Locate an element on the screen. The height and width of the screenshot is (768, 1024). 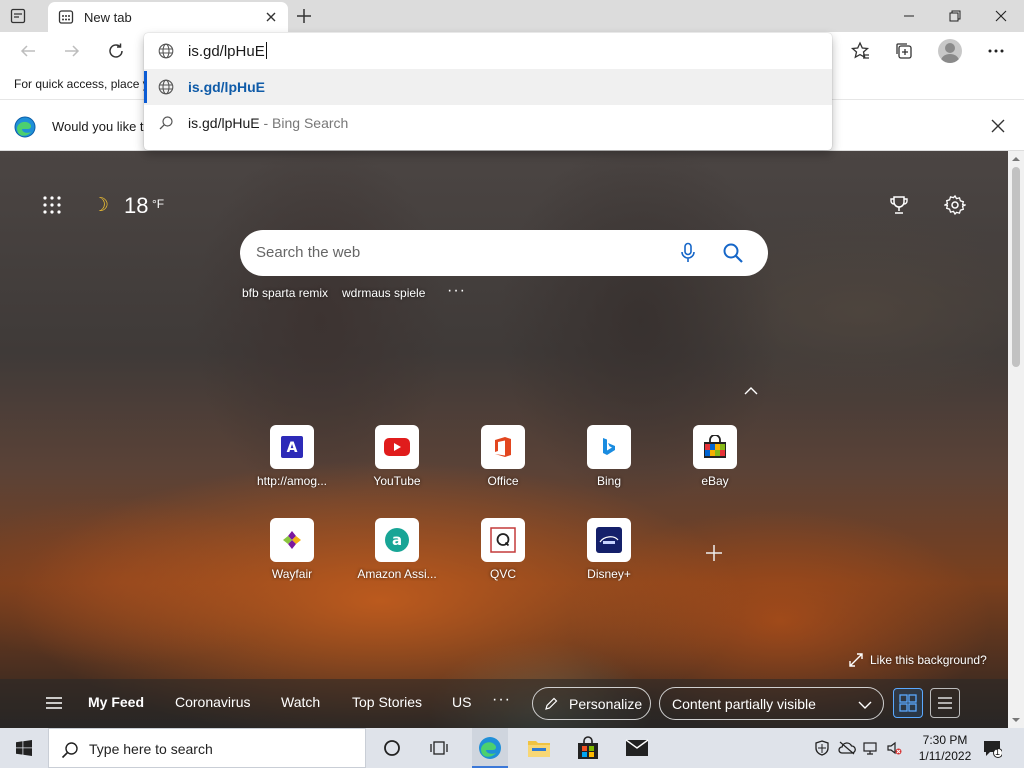
trending-more-icon: ··· is located at coordinates (456, 291).